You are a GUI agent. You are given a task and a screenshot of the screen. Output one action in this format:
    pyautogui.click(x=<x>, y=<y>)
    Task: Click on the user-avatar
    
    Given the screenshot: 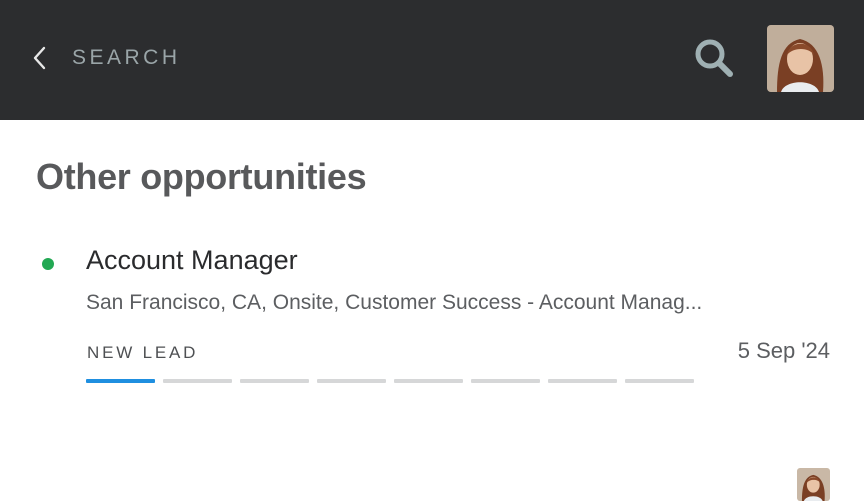 What is the action you would take?
    pyautogui.click(x=800, y=58)
    